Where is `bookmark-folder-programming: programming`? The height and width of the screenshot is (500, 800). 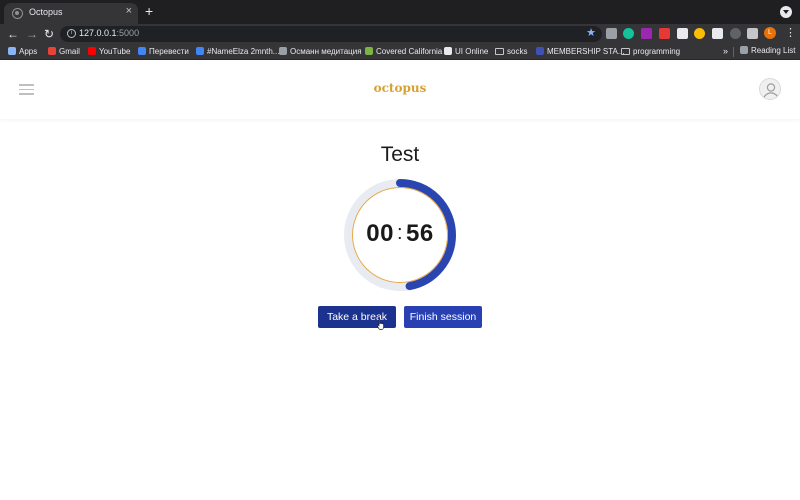
bookmark-folder-programming: programming is located at coordinates (650, 52).